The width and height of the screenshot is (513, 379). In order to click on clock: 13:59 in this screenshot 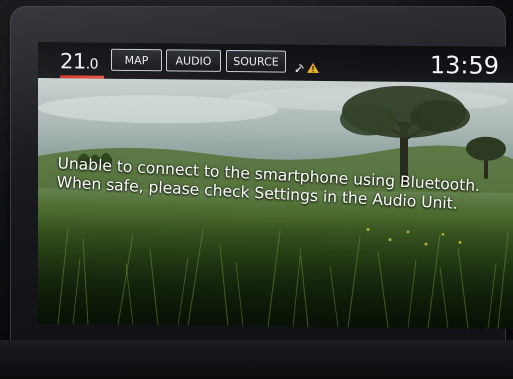, I will do `click(464, 65)`.